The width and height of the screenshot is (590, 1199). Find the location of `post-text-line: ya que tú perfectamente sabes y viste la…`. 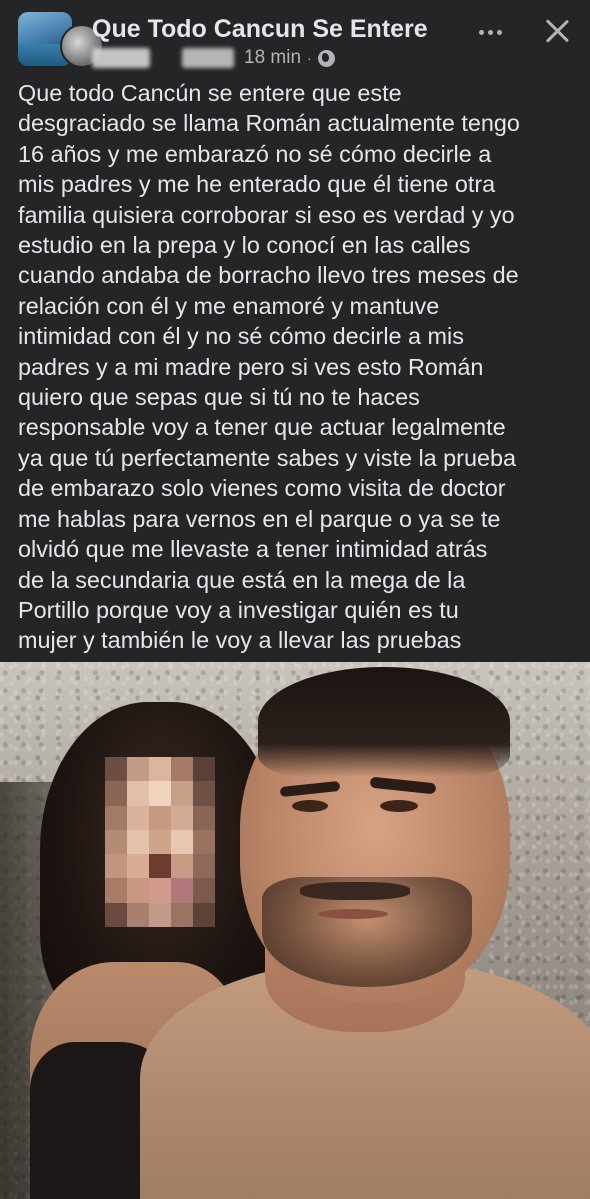

post-text-line: ya que tú perfectamente sabes y viste la… is located at coordinates (267, 457).